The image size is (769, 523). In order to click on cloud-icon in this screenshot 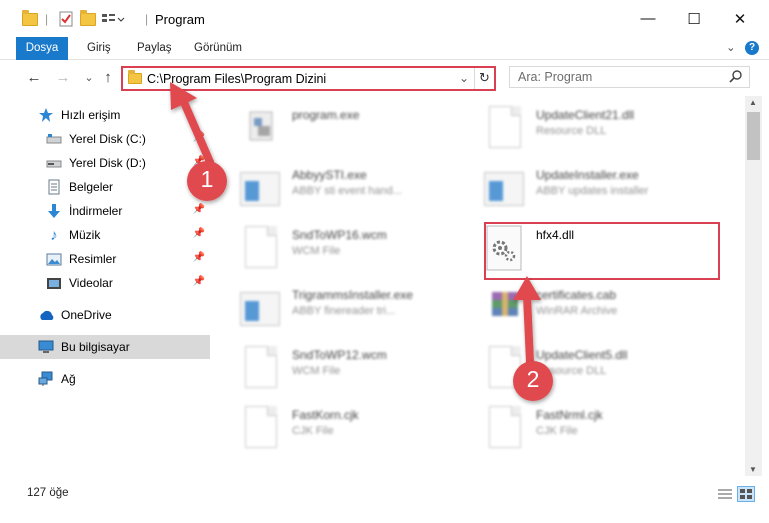, I will do `click(46, 315)`.